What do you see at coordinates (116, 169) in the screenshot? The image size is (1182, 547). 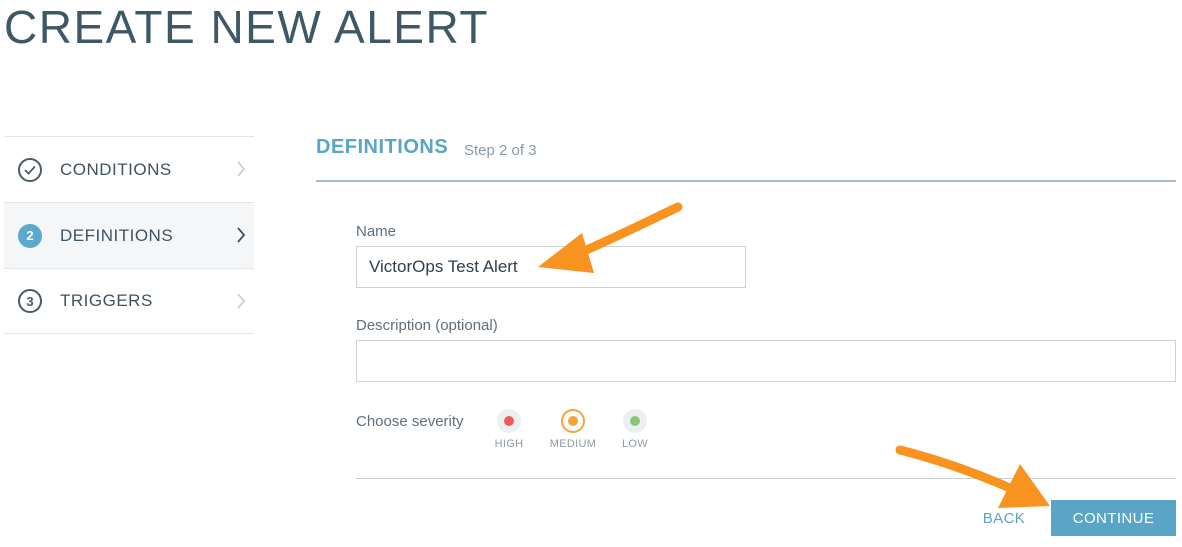 I see `step-label: CONDITIONS` at bounding box center [116, 169].